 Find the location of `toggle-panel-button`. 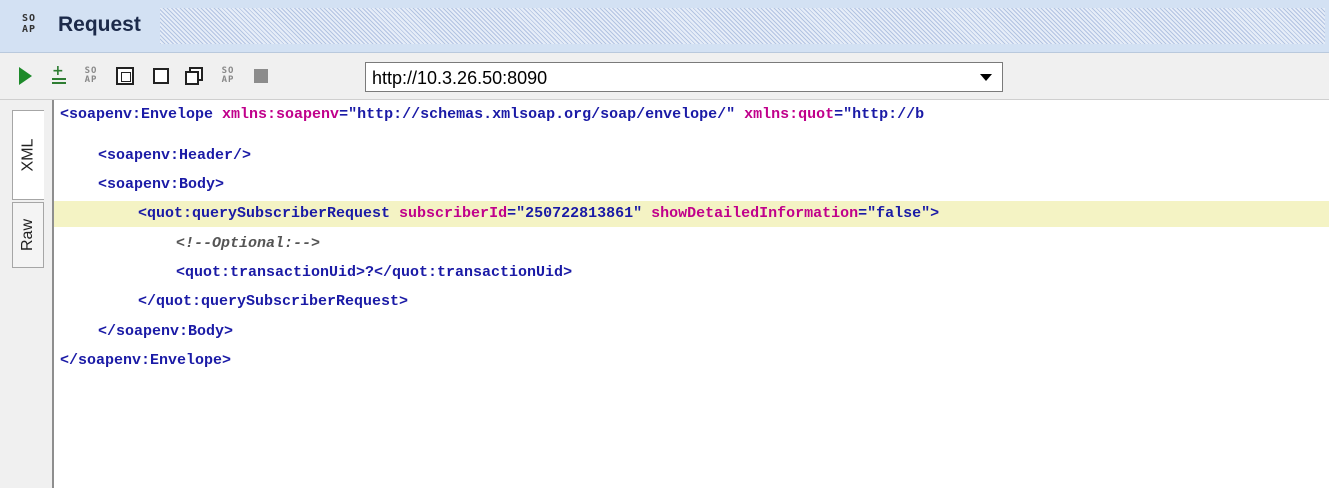

toggle-panel-button is located at coordinates (125, 76).